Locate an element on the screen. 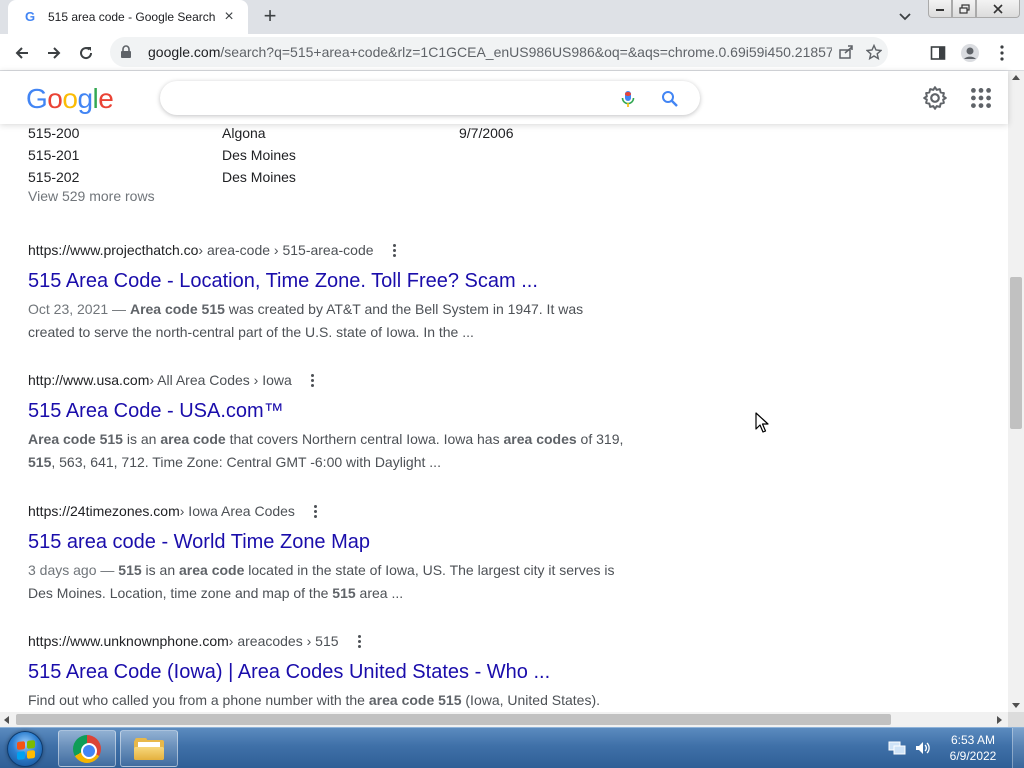 This screenshot has height=768, width=1024. logo-letter: e is located at coordinates (106, 98).